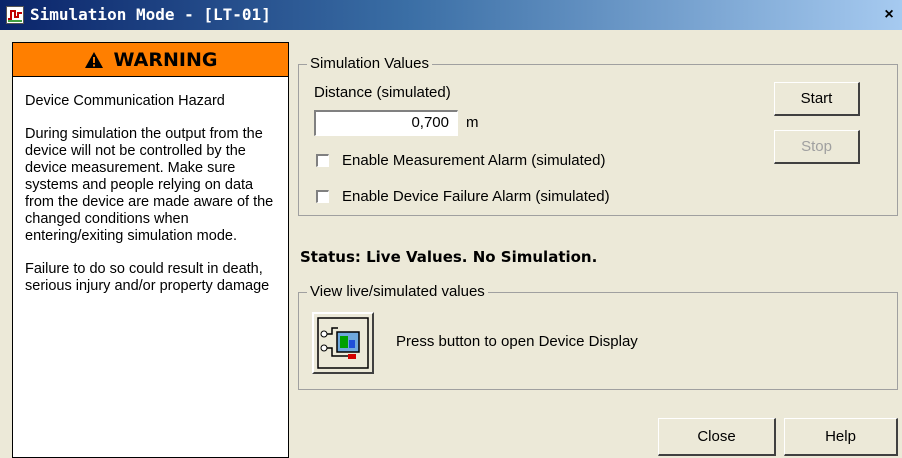  I want to click on app-icon, so click(15, 15).